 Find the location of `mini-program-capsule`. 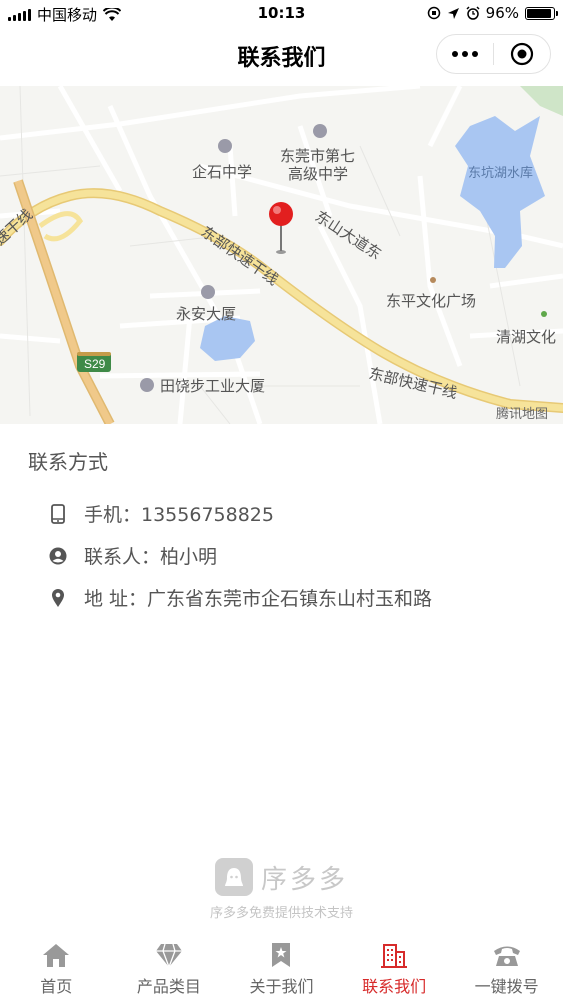

mini-program-capsule is located at coordinates (493, 54).